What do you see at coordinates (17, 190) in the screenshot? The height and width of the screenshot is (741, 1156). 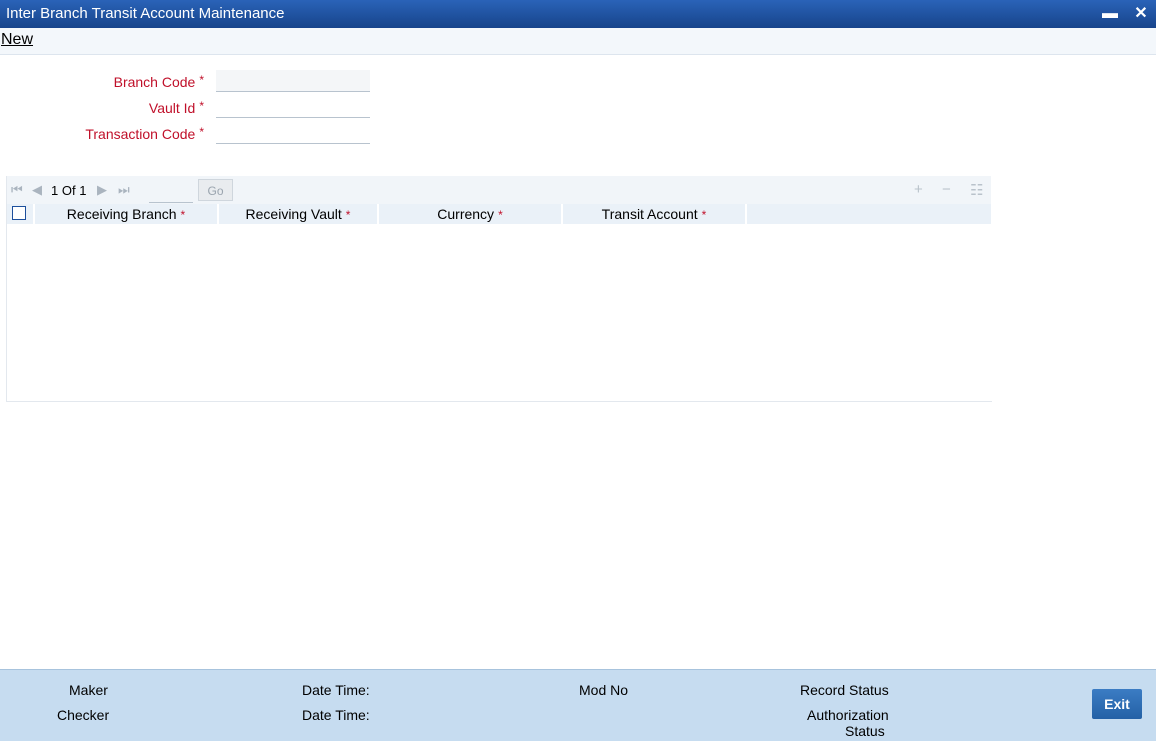 I see `first-page-icon: ⏮` at bounding box center [17, 190].